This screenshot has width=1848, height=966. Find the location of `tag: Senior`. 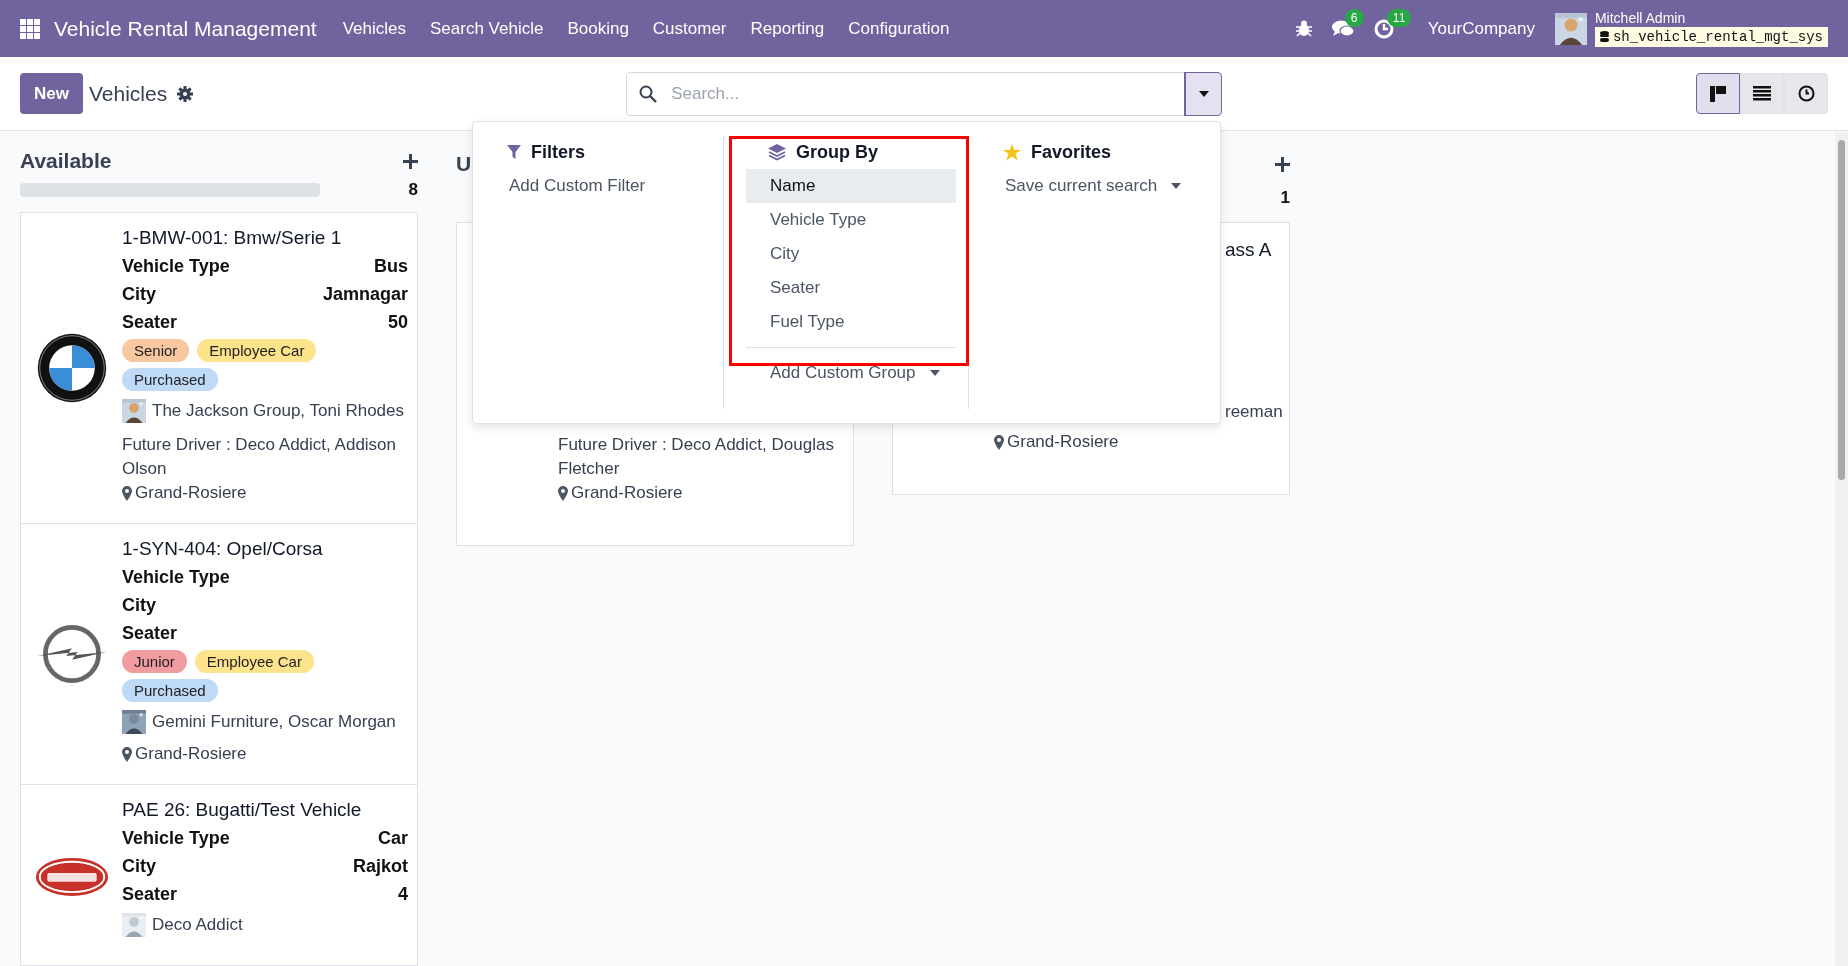

tag: Senior is located at coordinates (156, 350).